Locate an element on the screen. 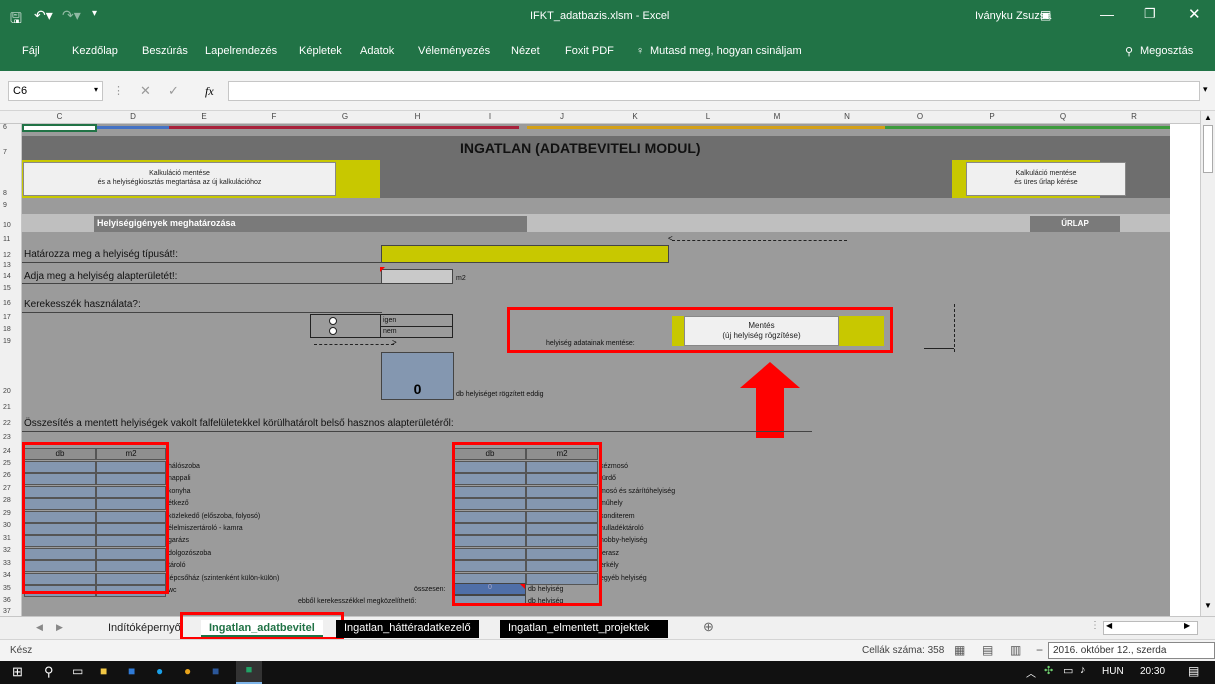 The width and height of the screenshot is (1215, 684). share-button: Megosztás is located at coordinates (1166, 51).